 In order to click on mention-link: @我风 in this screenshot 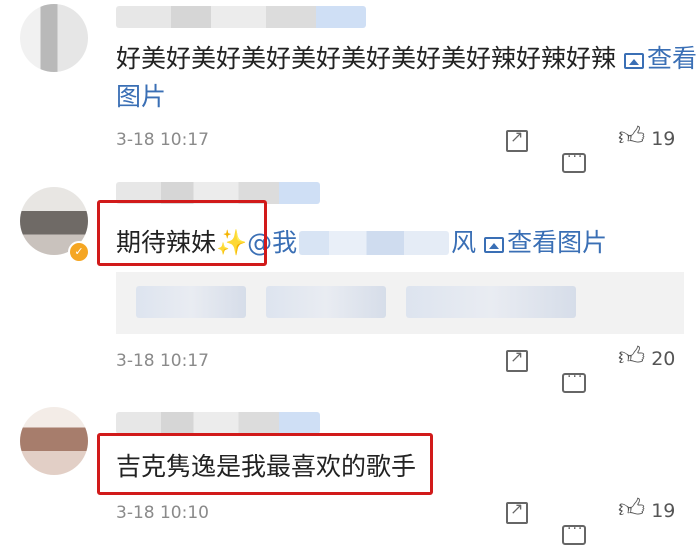, I will do `click(361, 242)`.